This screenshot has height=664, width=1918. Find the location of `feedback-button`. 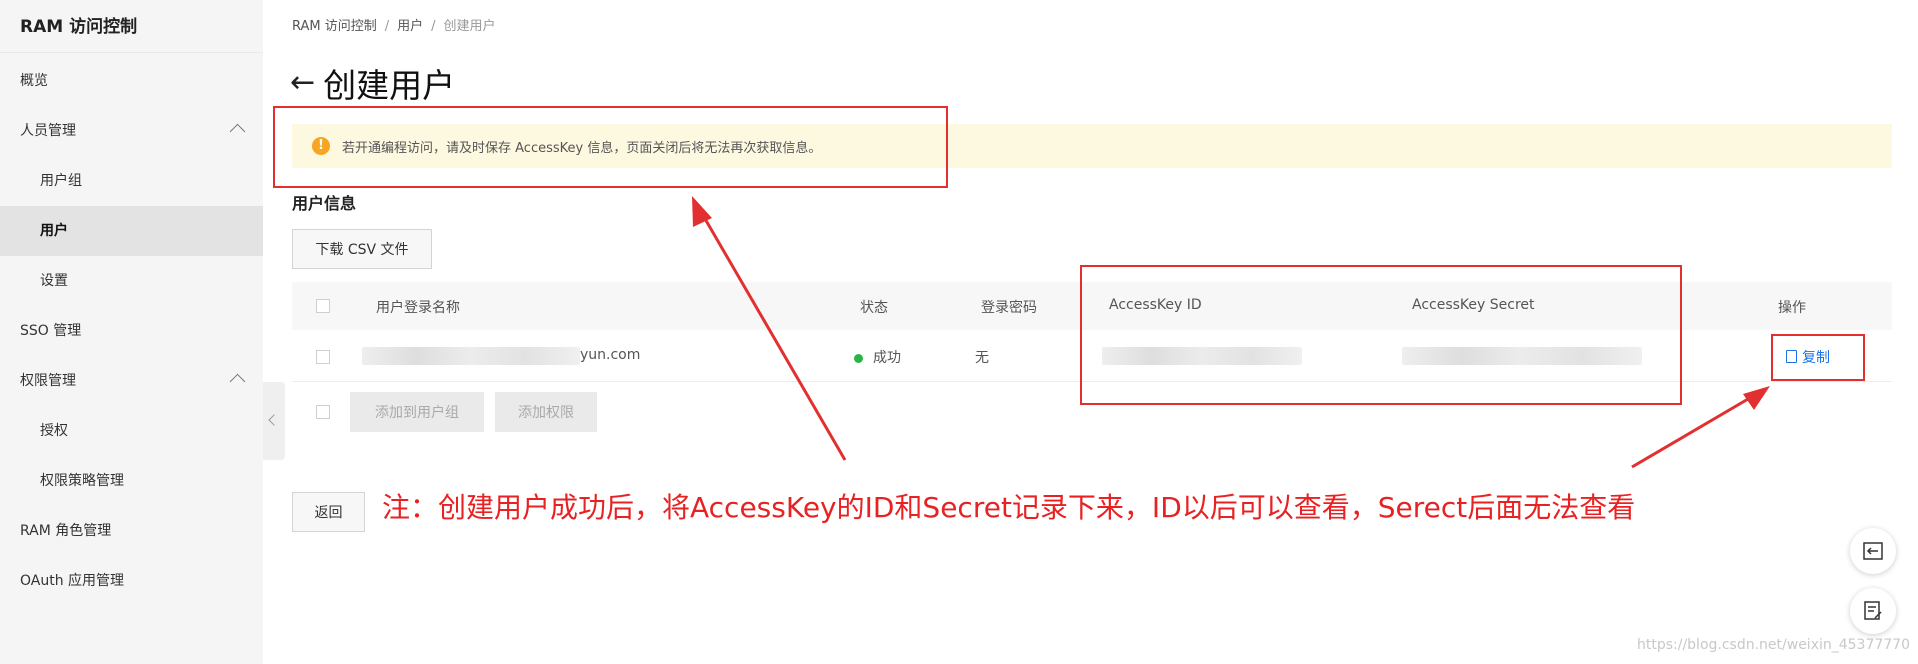

feedback-button is located at coordinates (1873, 611).